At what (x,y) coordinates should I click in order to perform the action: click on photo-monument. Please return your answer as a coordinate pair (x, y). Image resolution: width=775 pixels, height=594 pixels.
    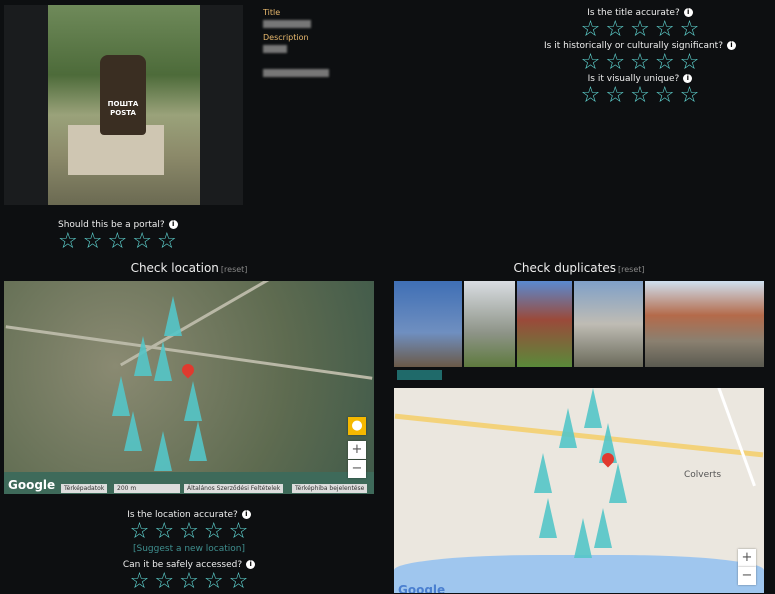
    Looking at the image, I should click on (123, 95).